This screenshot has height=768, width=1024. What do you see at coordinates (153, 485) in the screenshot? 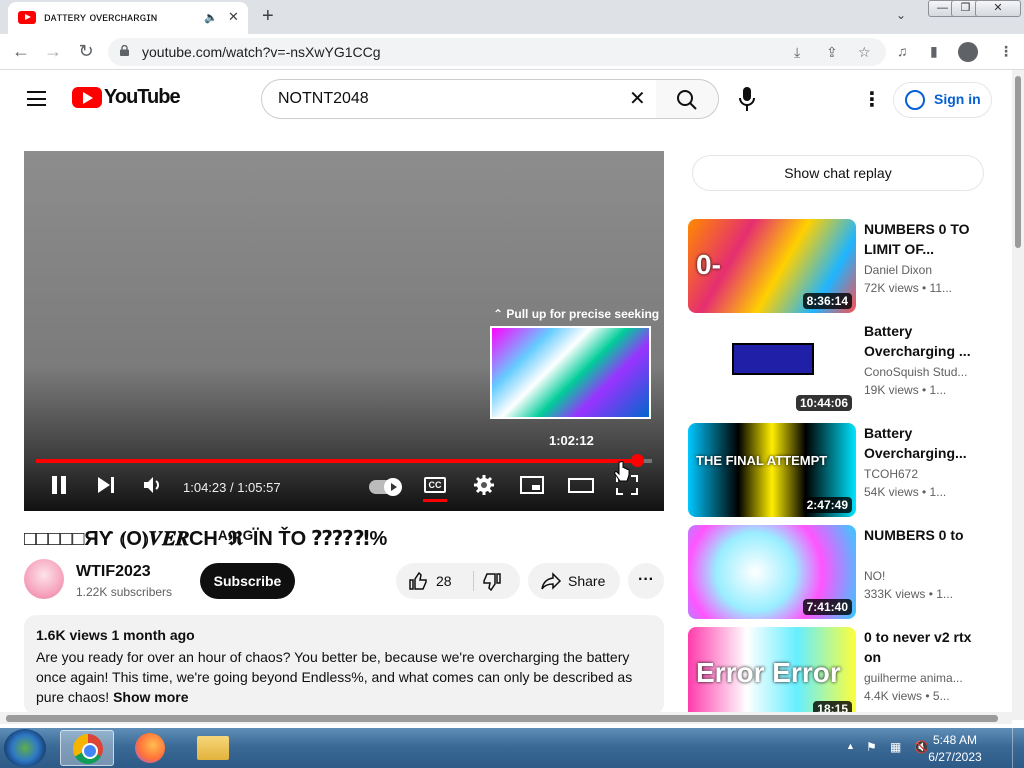
I see `volume-icon` at bounding box center [153, 485].